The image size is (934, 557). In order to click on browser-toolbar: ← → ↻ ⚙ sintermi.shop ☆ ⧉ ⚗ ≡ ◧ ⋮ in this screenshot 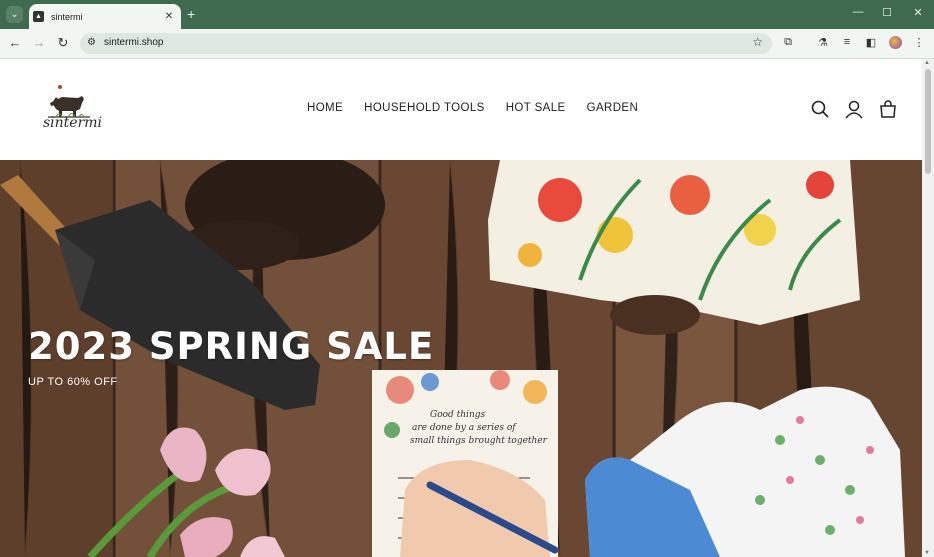, I will do `click(467, 44)`.